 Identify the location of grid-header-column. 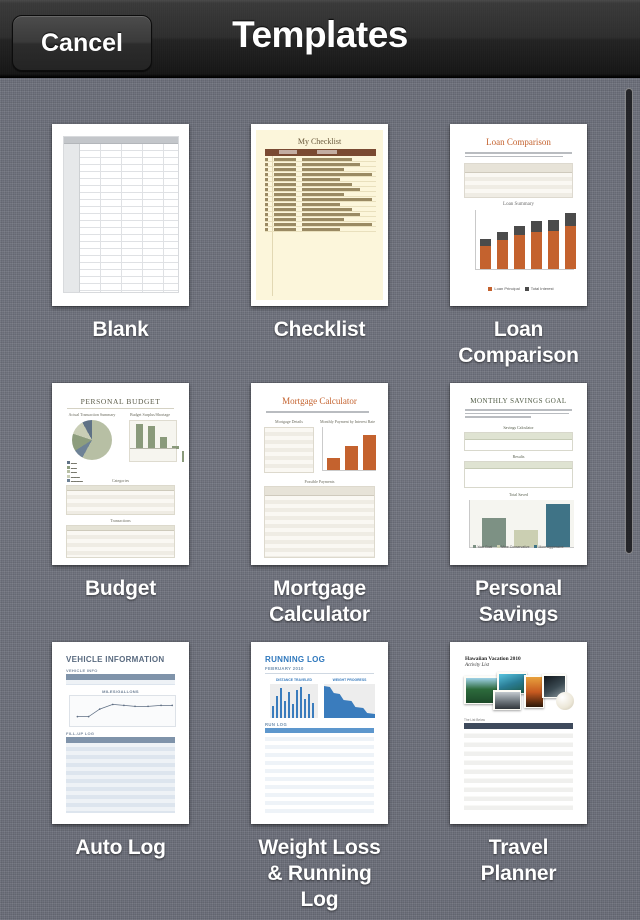
(72, 218).